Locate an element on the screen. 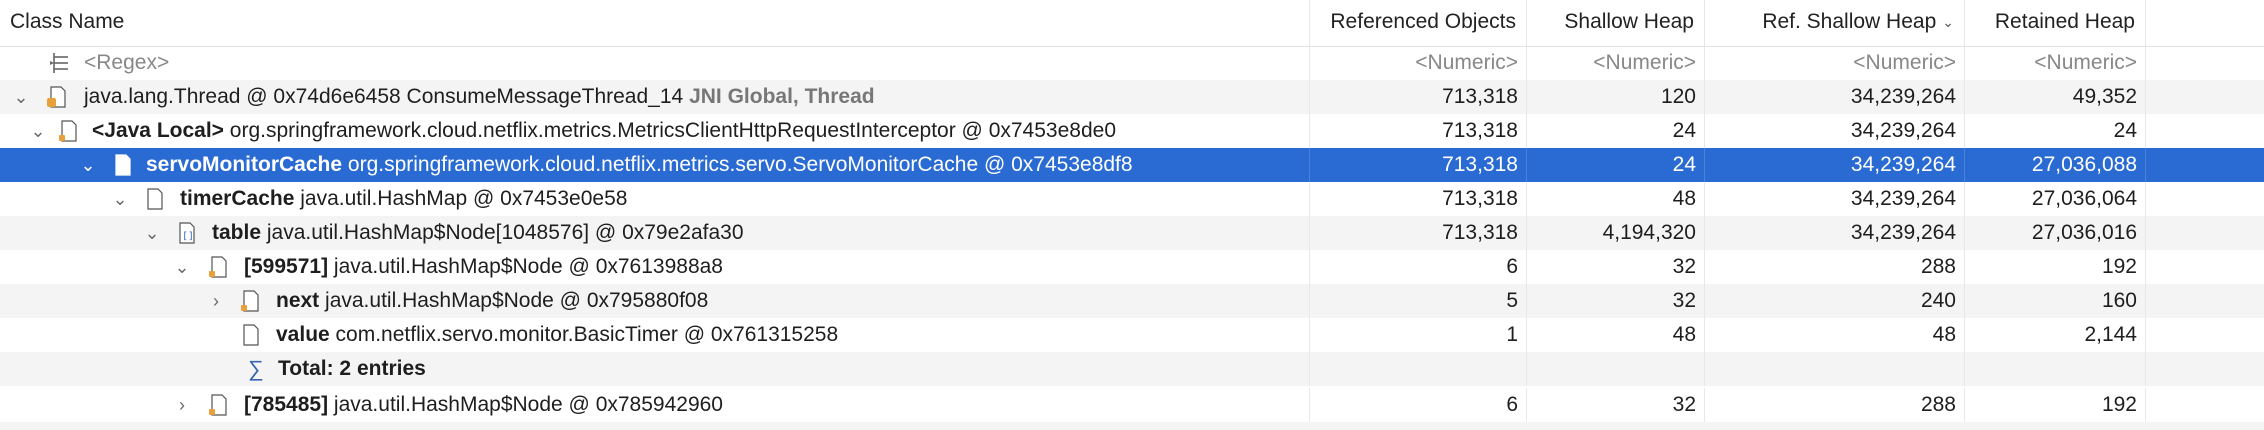 The image size is (2264, 430). object-name: java.util.HashMap @ 0x7453e0e58 is located at coordinates (464, 198).